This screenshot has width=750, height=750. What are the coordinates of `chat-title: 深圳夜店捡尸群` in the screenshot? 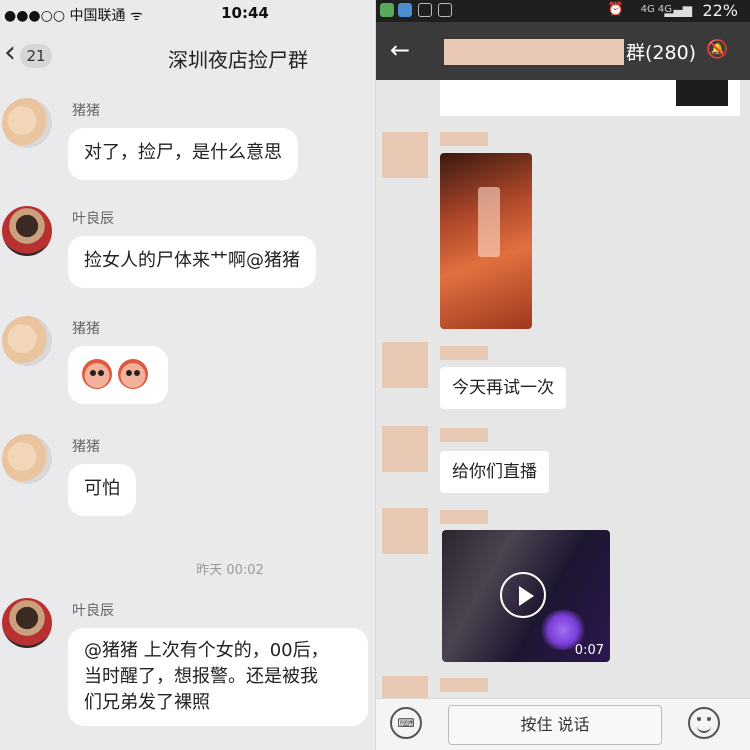 It's located at (238, 60).